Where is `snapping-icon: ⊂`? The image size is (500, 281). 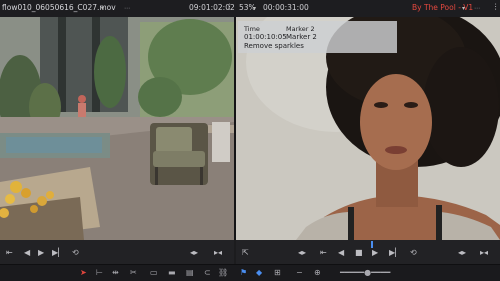 snapping-icon: ⊂ is located at coordinates (207, 272).